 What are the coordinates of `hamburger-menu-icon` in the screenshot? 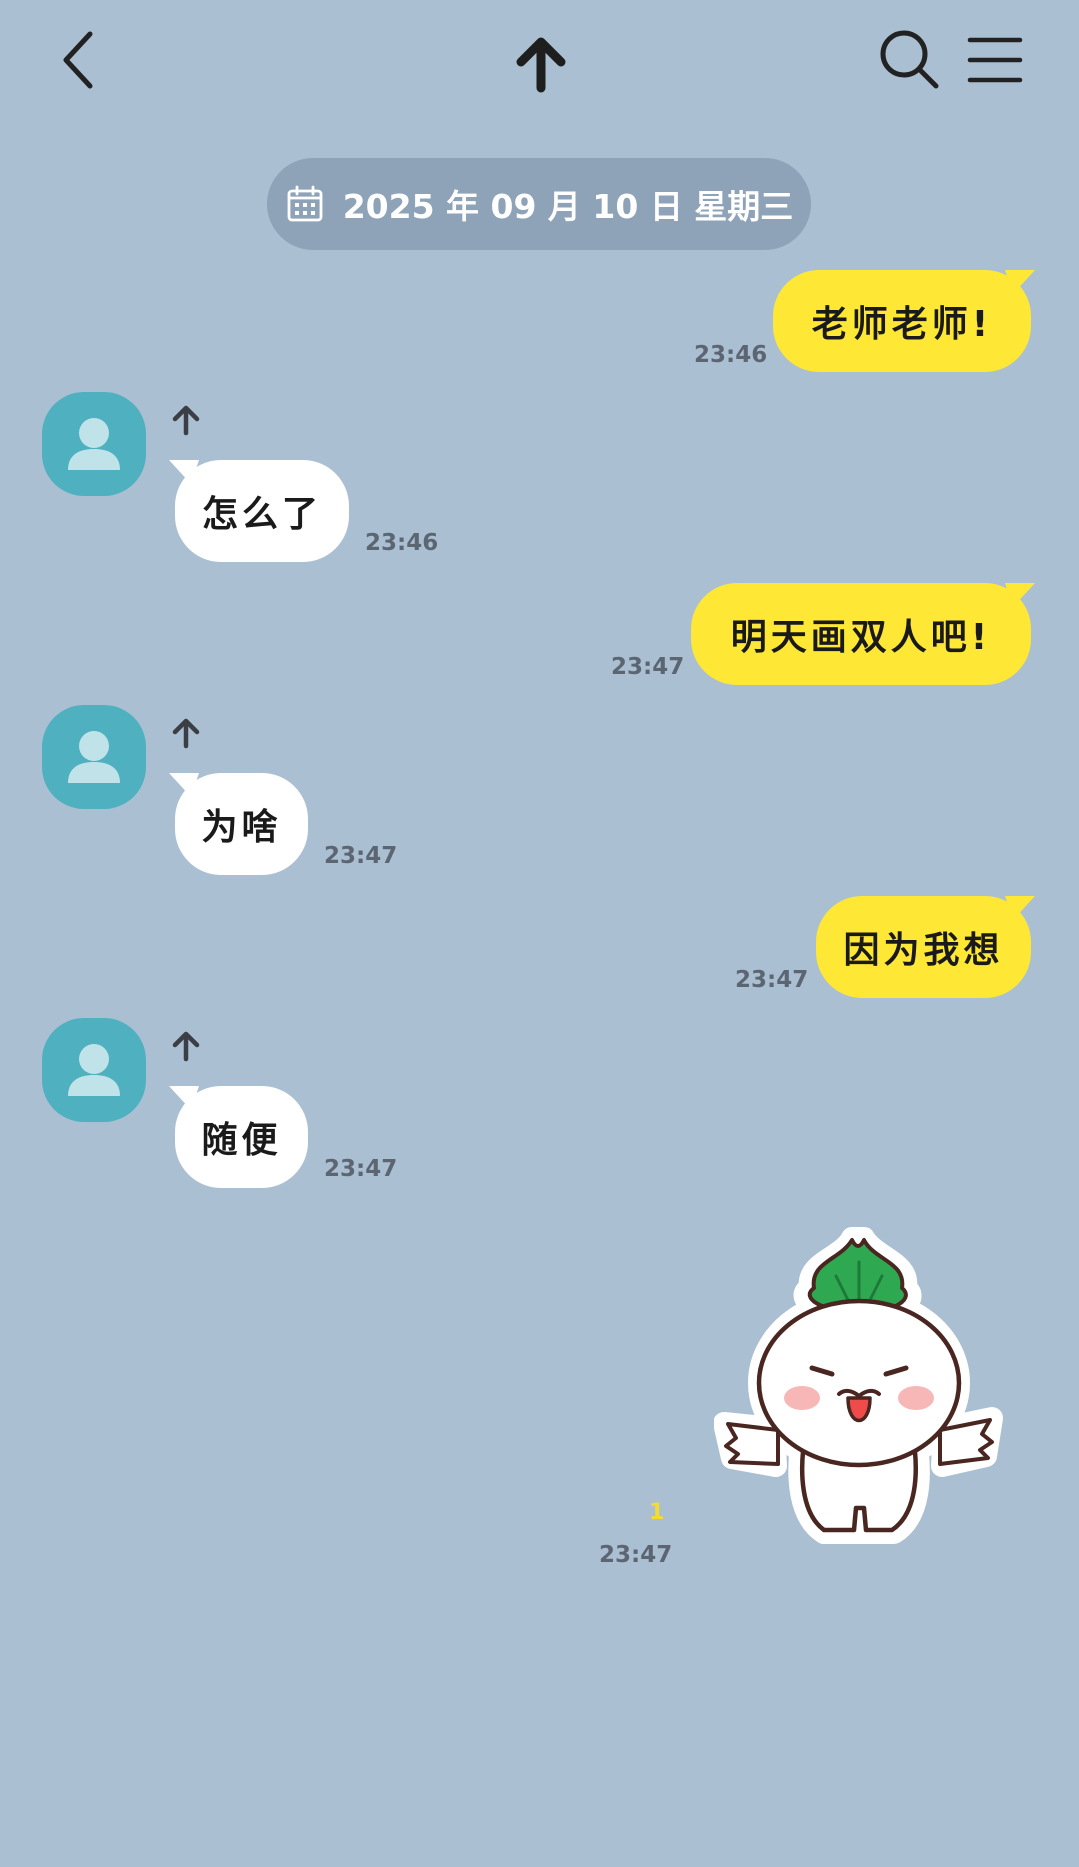 It's located at (995, 60).